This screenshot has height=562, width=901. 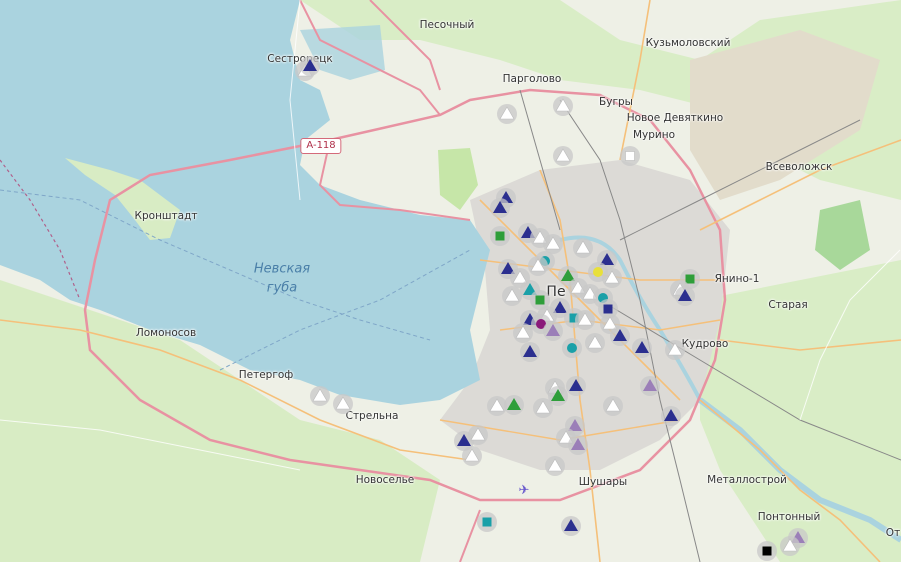 I want to click on place-label-yanino: Янино-1, so click(x=737, y=279).